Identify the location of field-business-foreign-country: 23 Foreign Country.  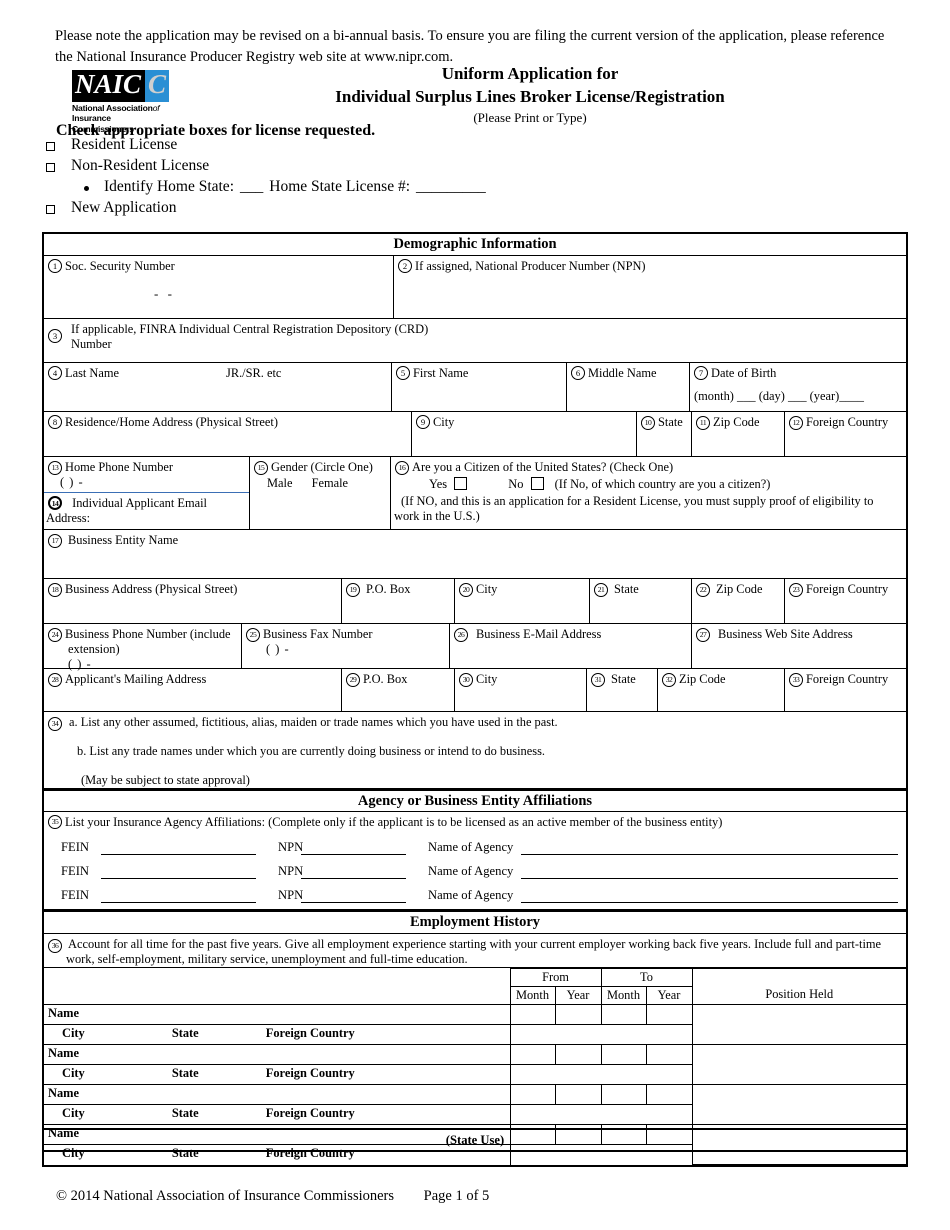
(845, 601).